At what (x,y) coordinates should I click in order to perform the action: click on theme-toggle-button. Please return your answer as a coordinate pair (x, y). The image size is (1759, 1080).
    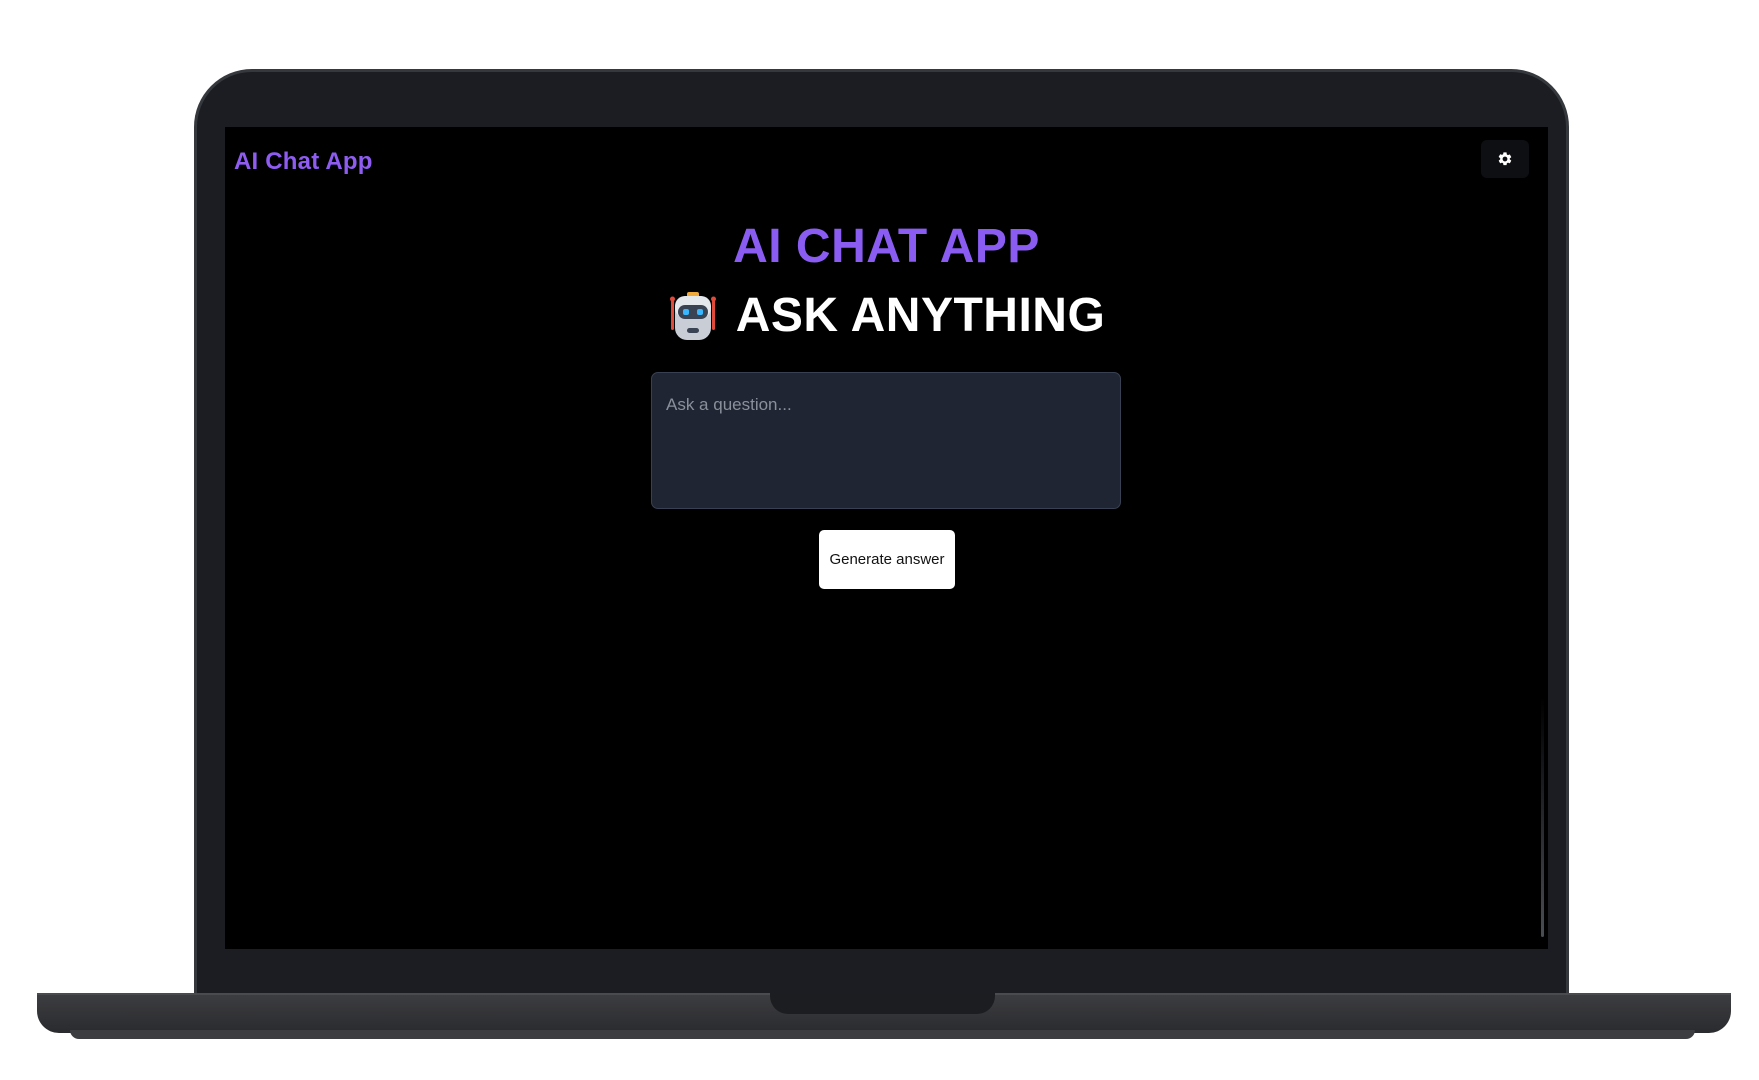
    Looking at the image, I should click on (1505, 159).